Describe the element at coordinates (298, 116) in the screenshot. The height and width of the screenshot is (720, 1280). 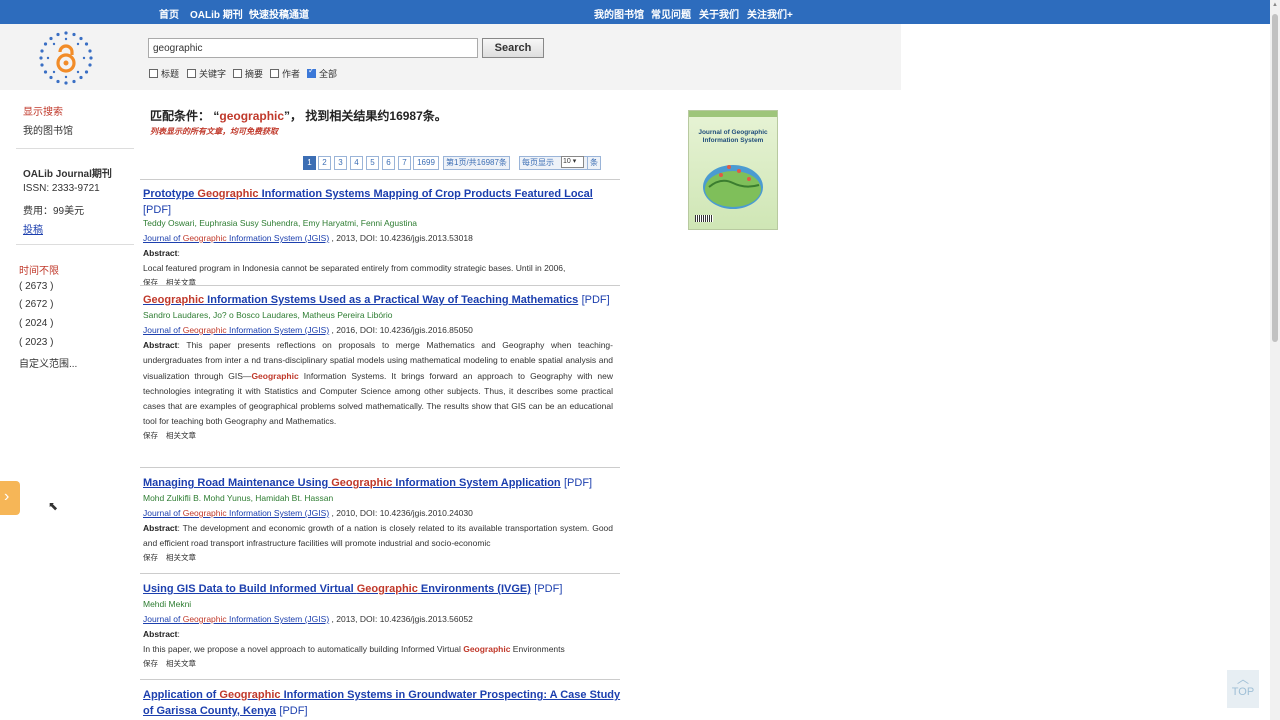
I see `result-summary: 匹配条件： “geographic”， 找到相关结果约16987条。` at that location.